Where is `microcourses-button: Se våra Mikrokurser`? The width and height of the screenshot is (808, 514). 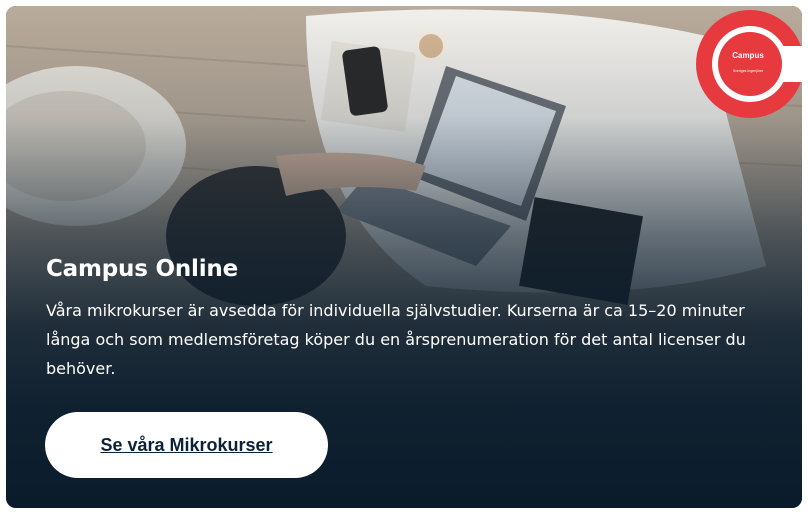 microcourses-button: Se våra Mikrokurser is located at coordinates (186, 445).